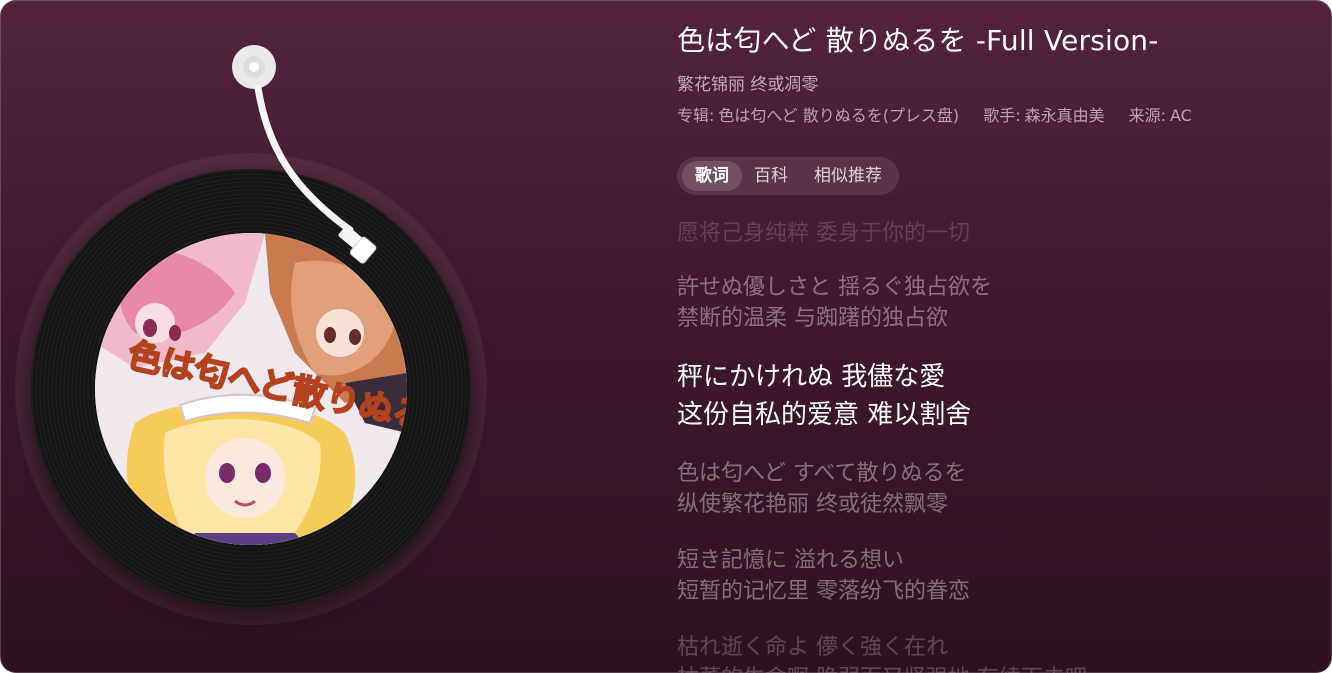  I want to click on song-meta-row: 专辑: 色は匂へど 散りぬるを(プレス盘) 歌手: 森永真由美 来源: AC, so click(934, 114).